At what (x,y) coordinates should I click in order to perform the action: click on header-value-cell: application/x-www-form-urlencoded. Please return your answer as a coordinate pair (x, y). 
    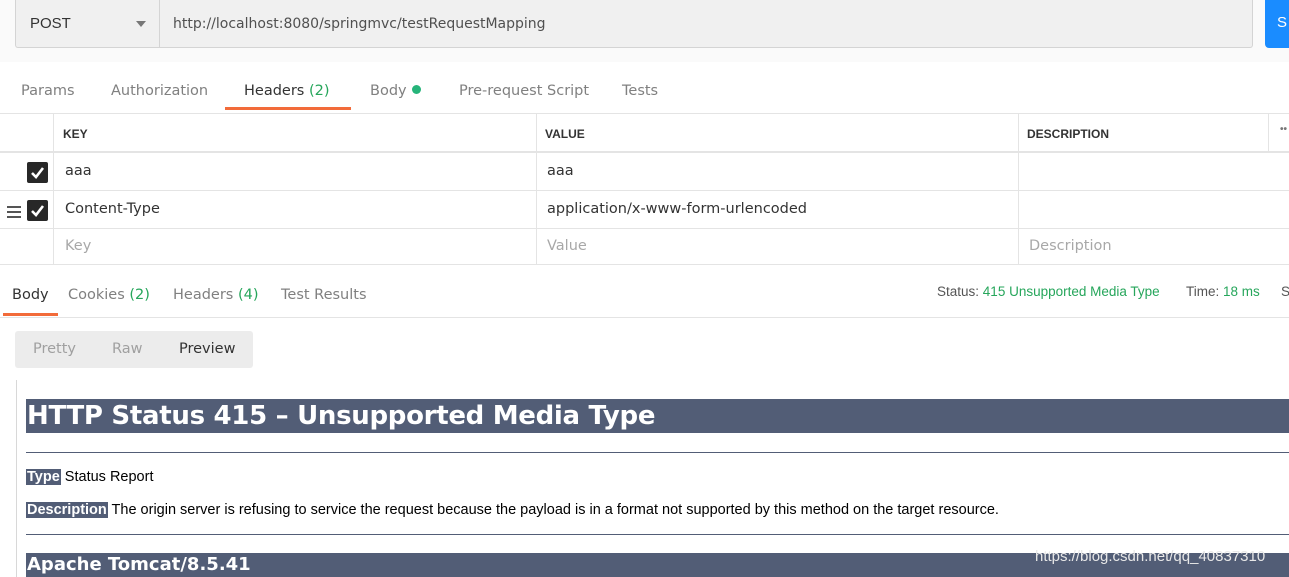
    Looking at the image, I should click on (777, 209).